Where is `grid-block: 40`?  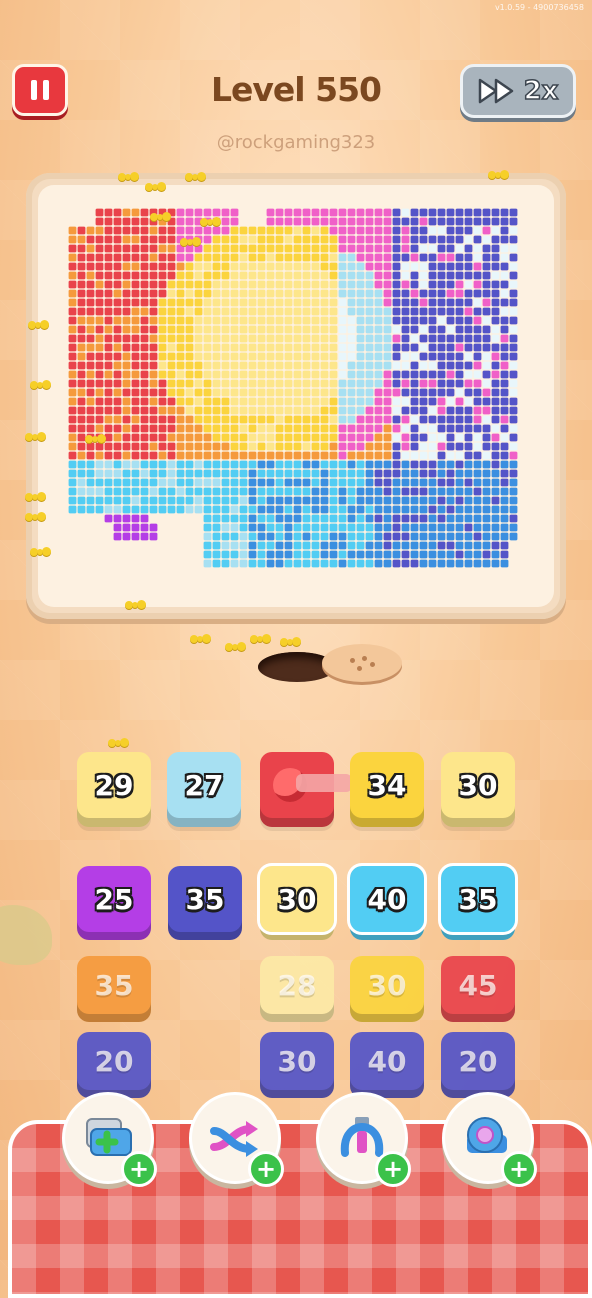
grid-block: 40 is located at coordinates (387, 899).